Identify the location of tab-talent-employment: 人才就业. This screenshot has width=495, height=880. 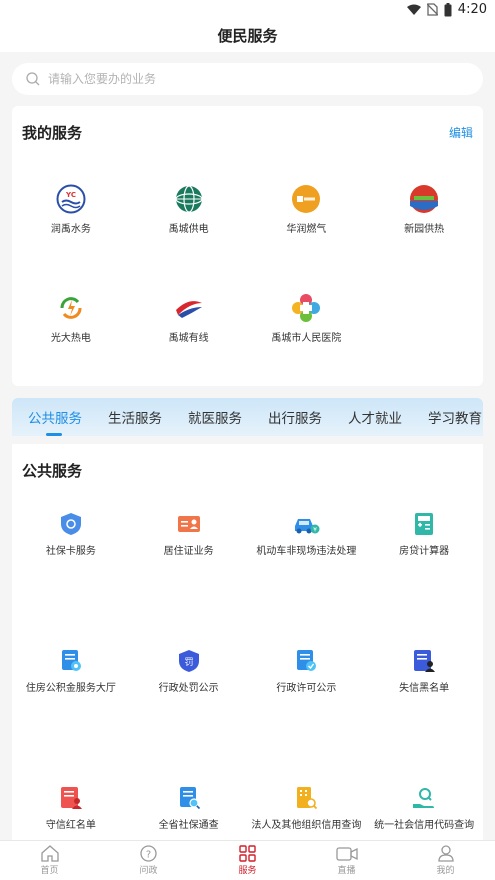
(381, 417).